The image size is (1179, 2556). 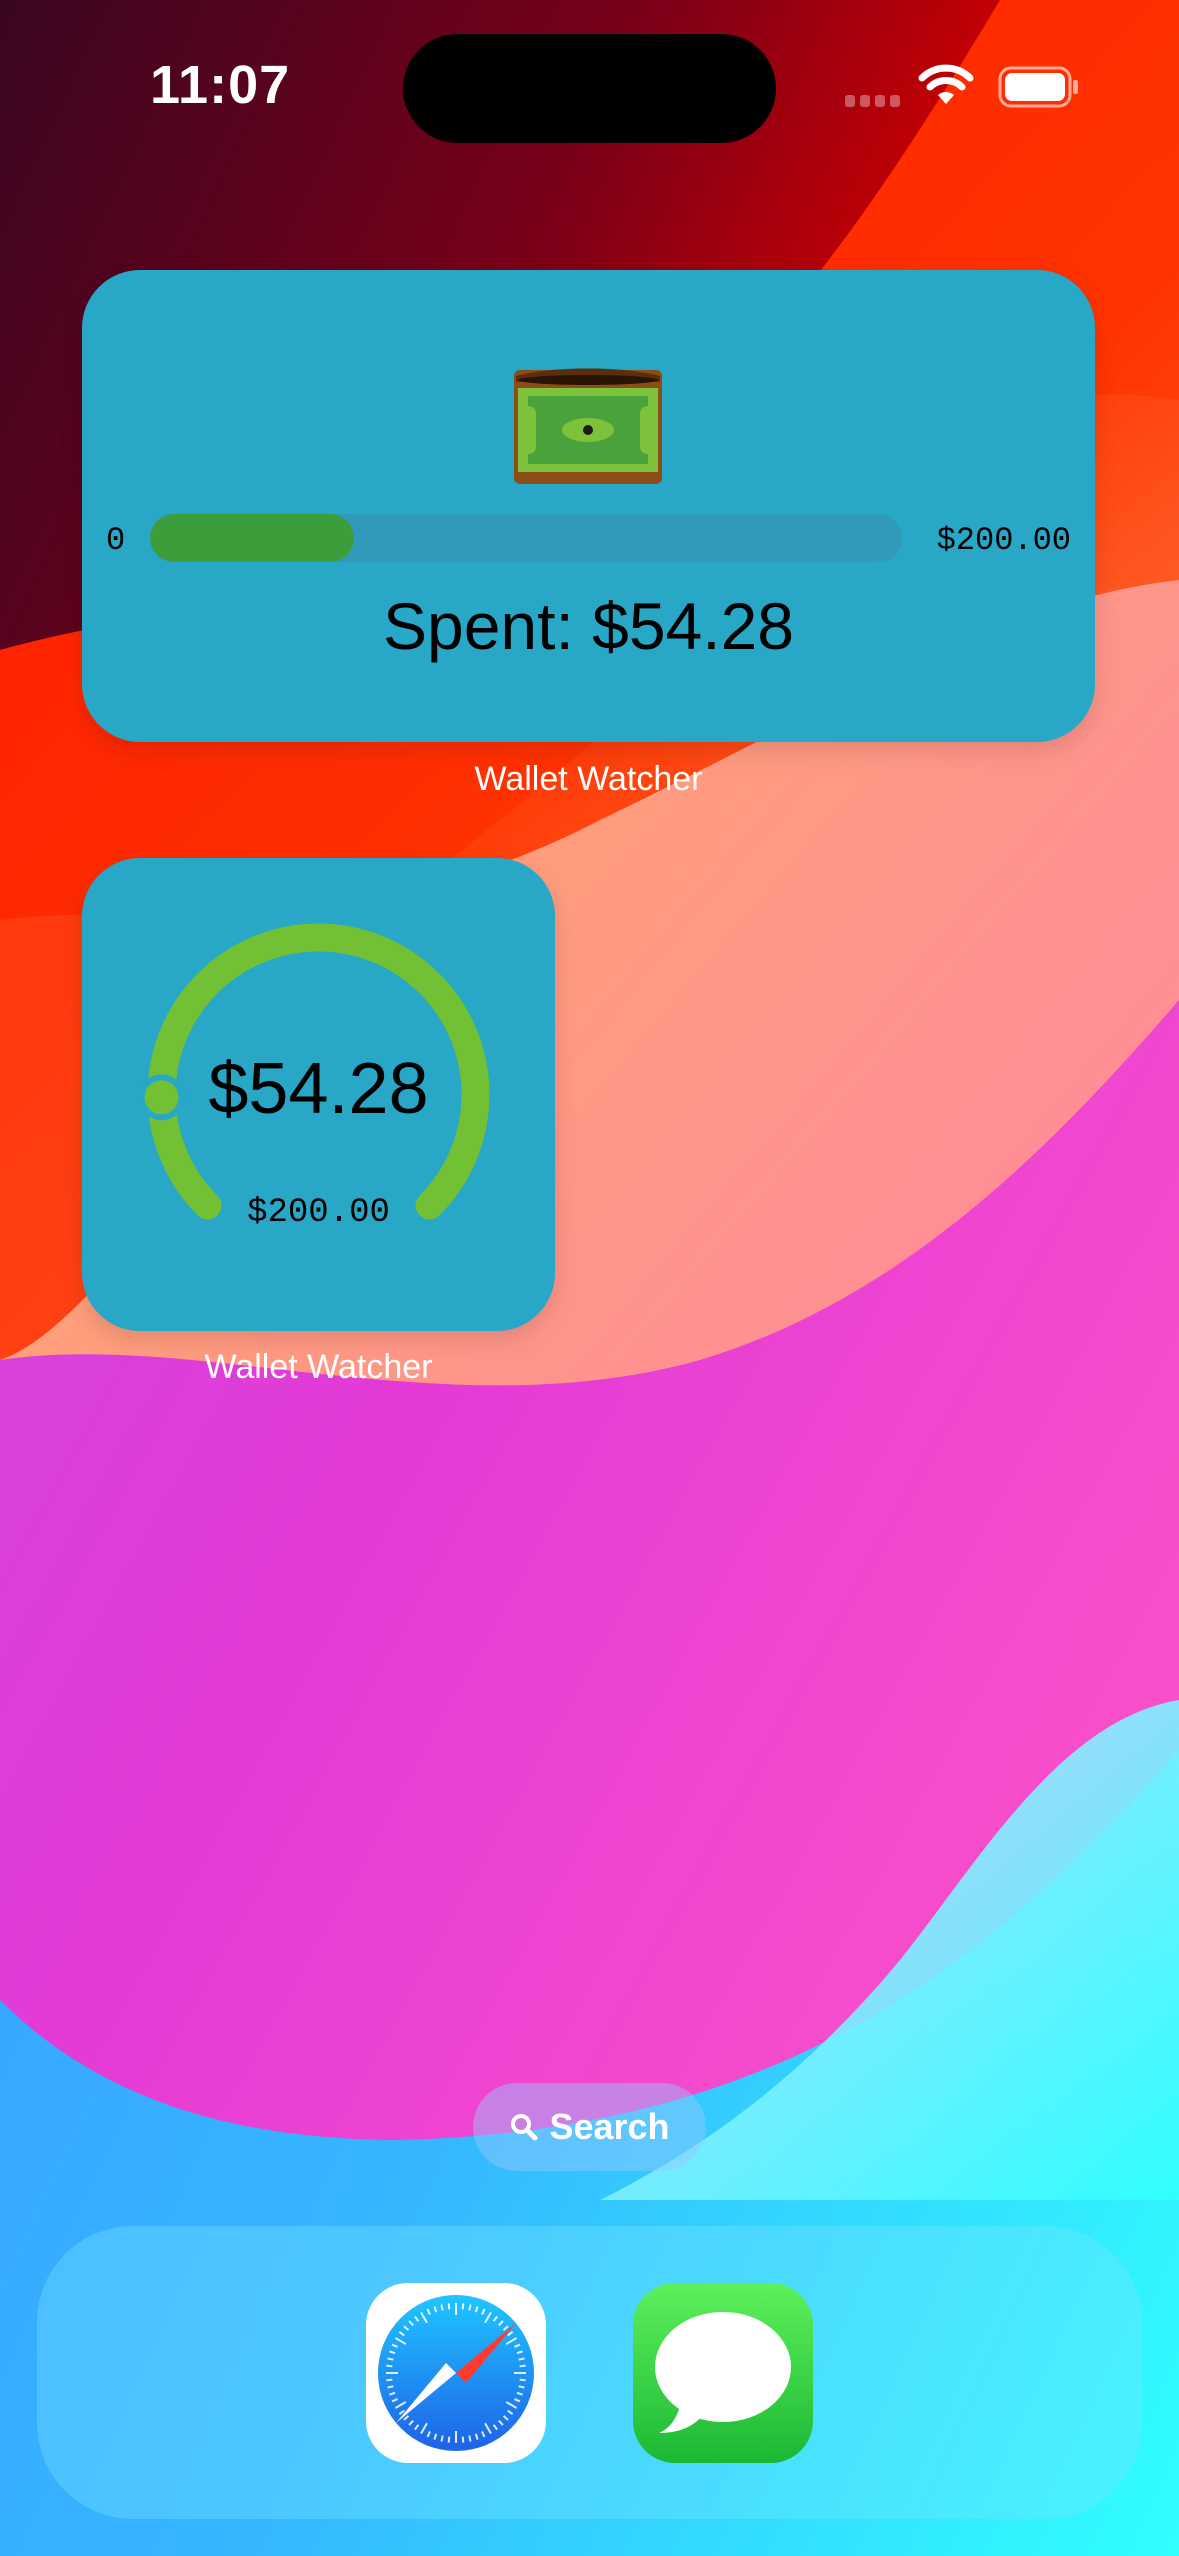 I want to click on progress-max-label: $200.00, so click(x=1003, y=540).